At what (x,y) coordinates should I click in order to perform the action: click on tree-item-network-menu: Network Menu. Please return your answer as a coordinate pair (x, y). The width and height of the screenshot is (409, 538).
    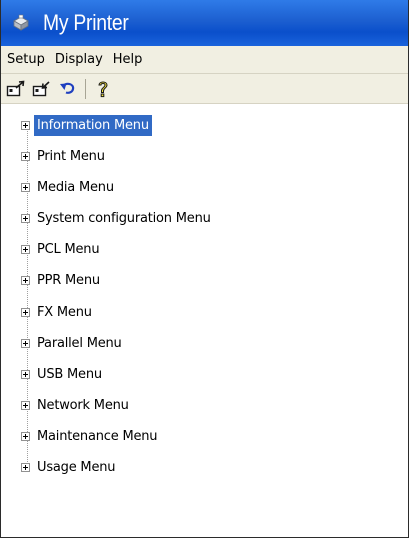
    Looking at the image, I should click on (76, 405).